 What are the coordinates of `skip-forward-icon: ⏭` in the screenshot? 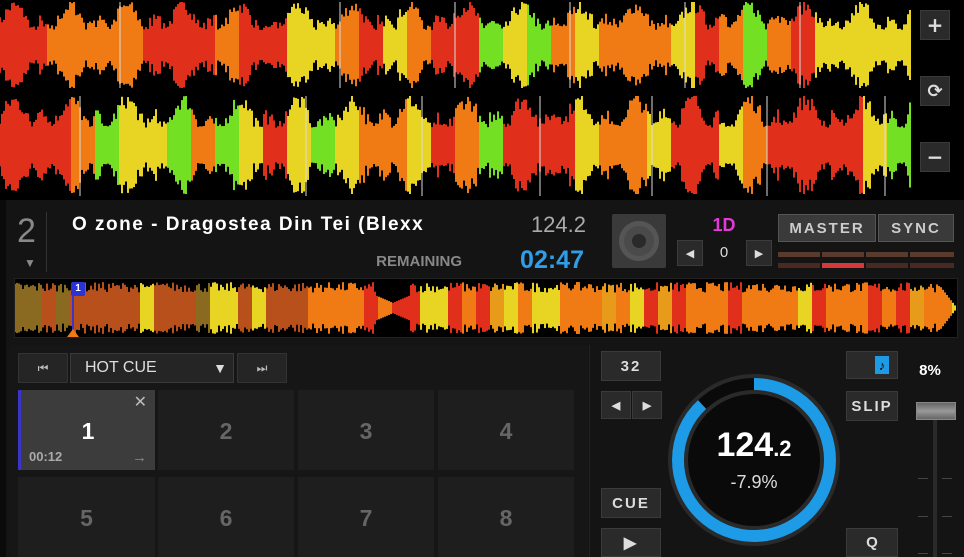 It's located at (262, 367).